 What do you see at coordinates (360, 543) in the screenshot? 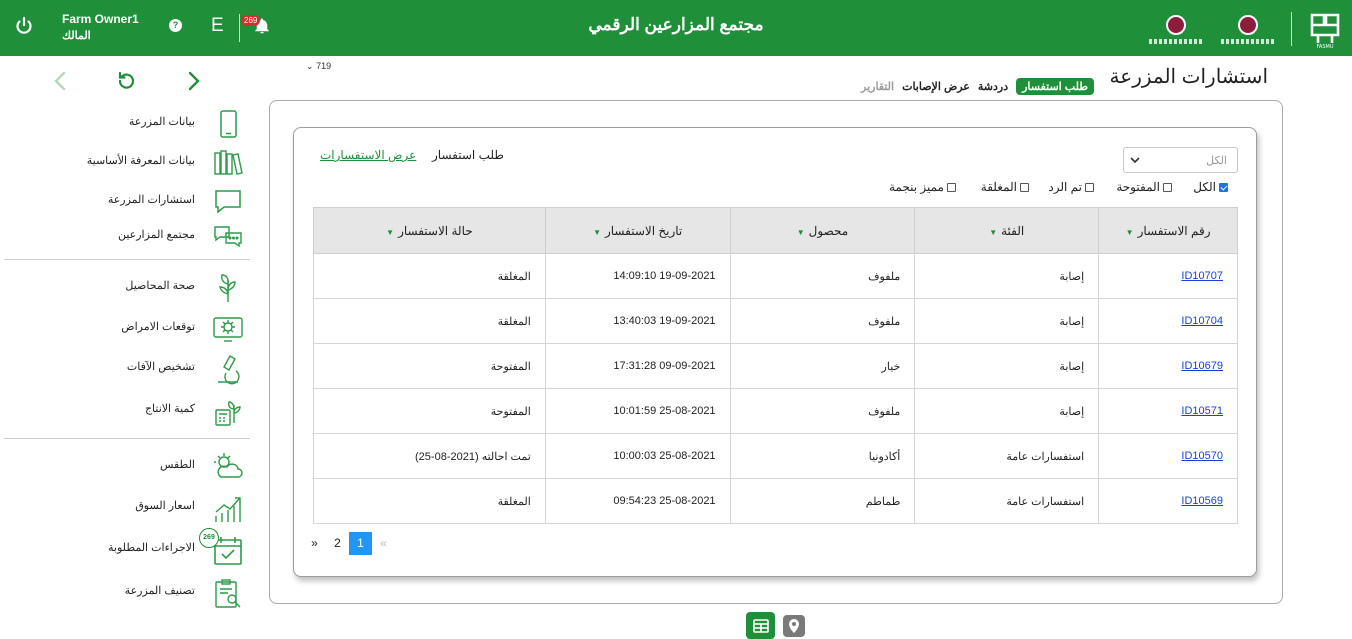
I see `page-1-button: 1` at bounding box center [360, 543].